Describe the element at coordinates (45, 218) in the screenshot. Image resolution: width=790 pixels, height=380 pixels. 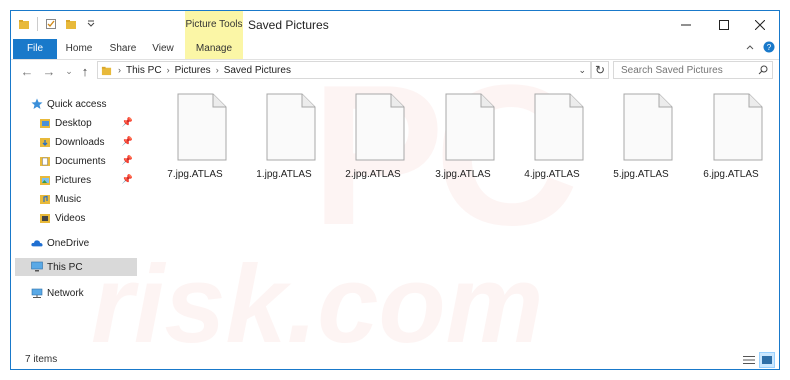
I see `videos-folder-icon` at that location.